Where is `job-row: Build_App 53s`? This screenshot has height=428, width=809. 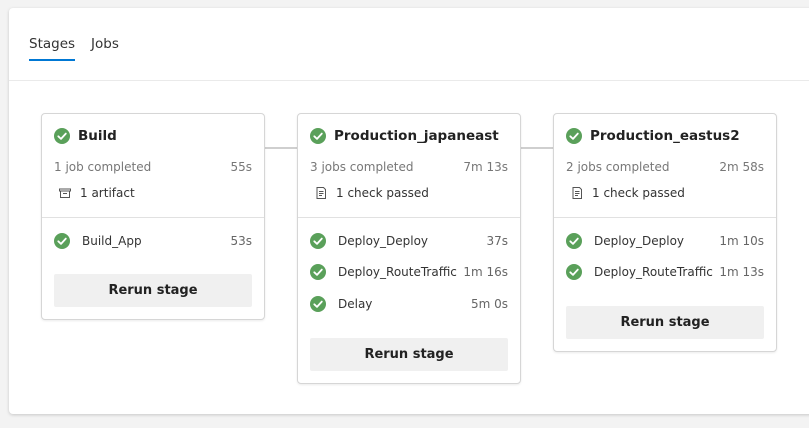
job-row: Build_App 53s is located at coordinates (153, 241).